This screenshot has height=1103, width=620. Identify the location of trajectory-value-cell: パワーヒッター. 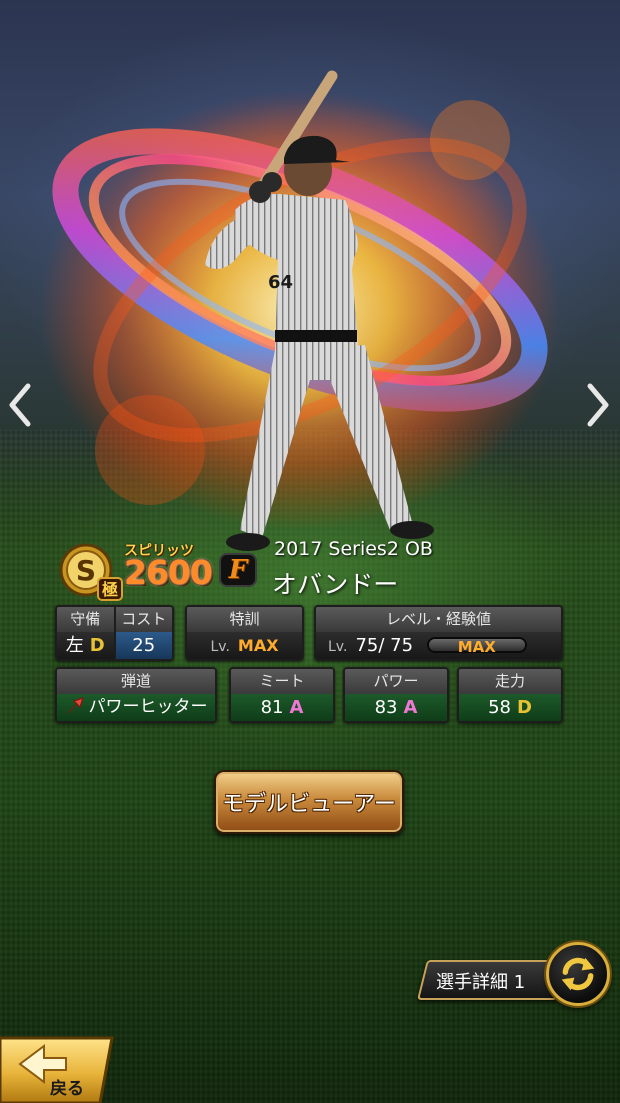
(136, 707).